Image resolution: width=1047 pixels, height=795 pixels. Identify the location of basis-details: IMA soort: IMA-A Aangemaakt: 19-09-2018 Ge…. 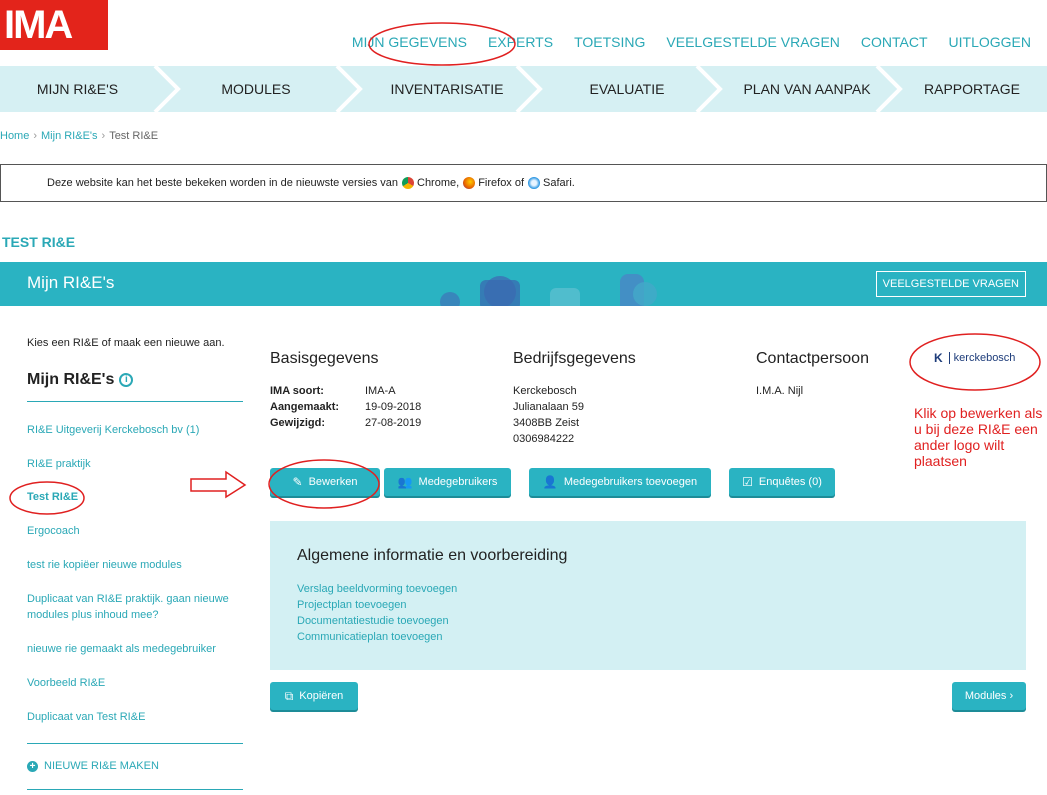
(346, 407).